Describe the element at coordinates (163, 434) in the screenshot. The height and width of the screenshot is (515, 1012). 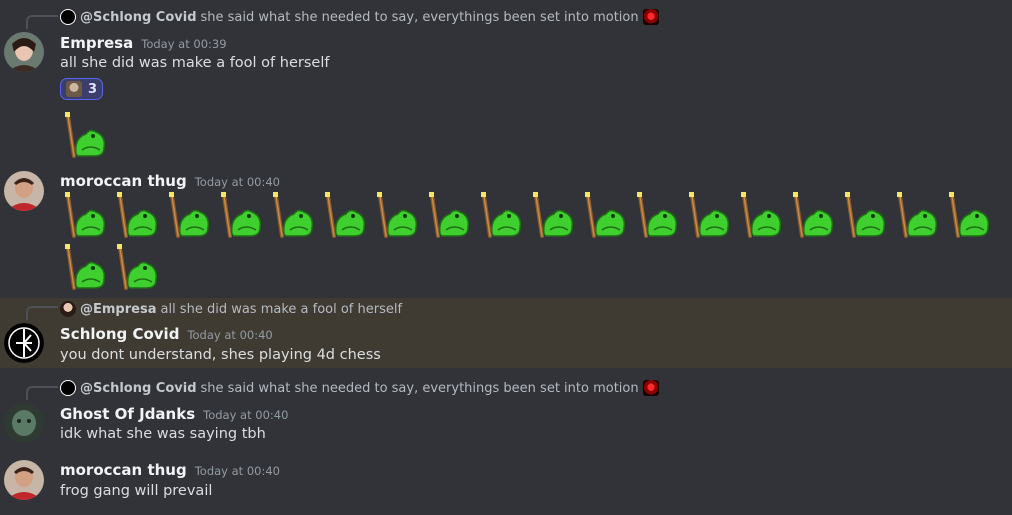
I see `message-text: idk what she was saying tbh` at that location.